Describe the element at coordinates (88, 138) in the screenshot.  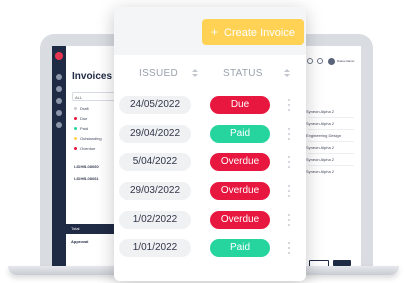
I see `filter-outstanding: Outstanding` at that location.